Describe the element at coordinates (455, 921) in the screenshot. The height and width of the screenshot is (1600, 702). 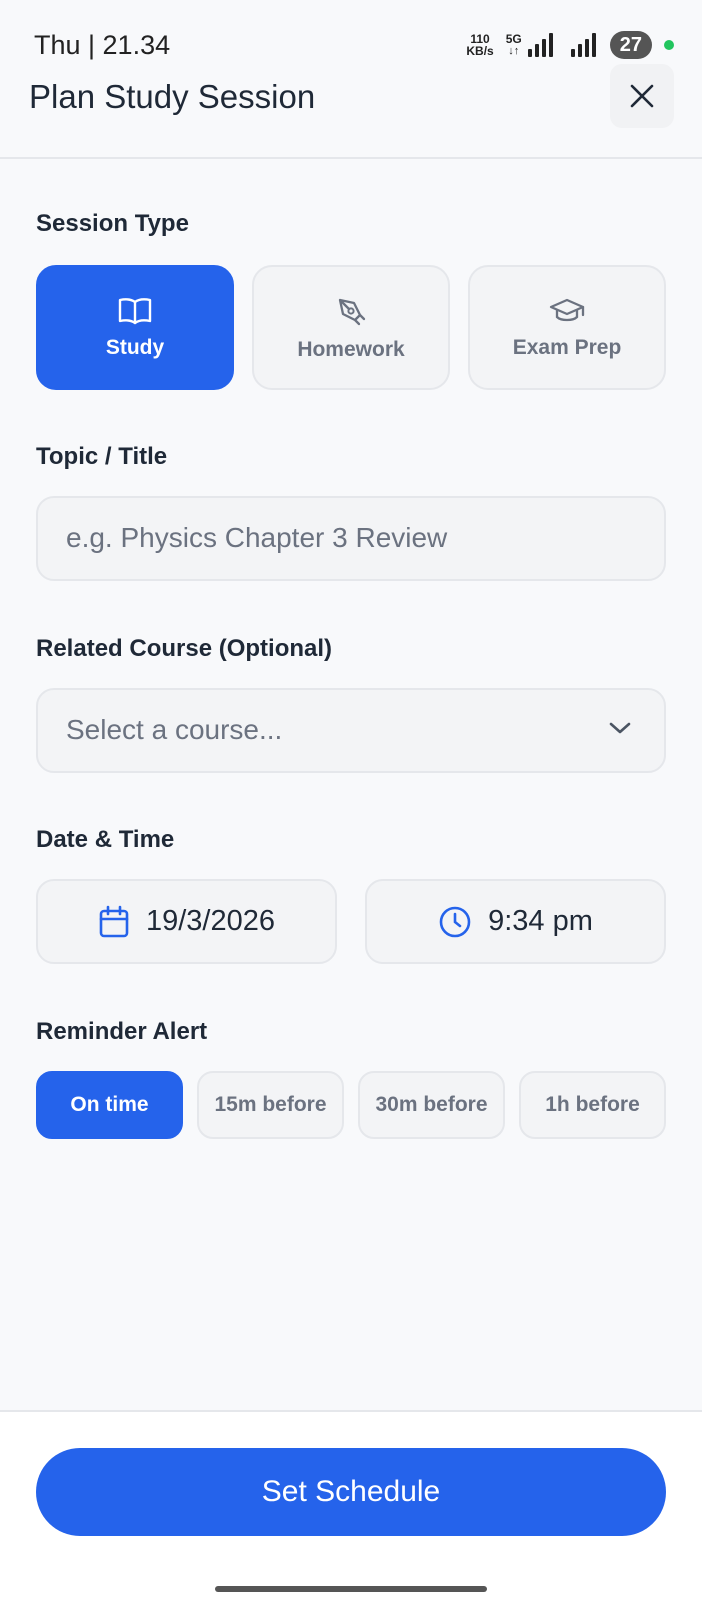
I see `clock-icon` at that location.